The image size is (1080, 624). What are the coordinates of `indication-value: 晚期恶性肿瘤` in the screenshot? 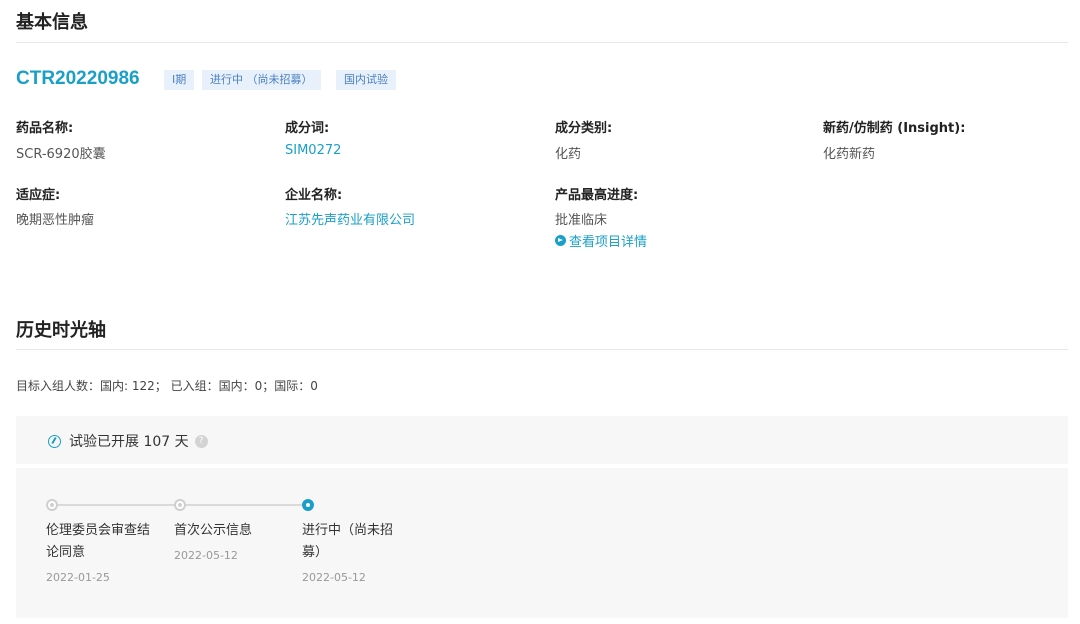 It's located at (55, 220).